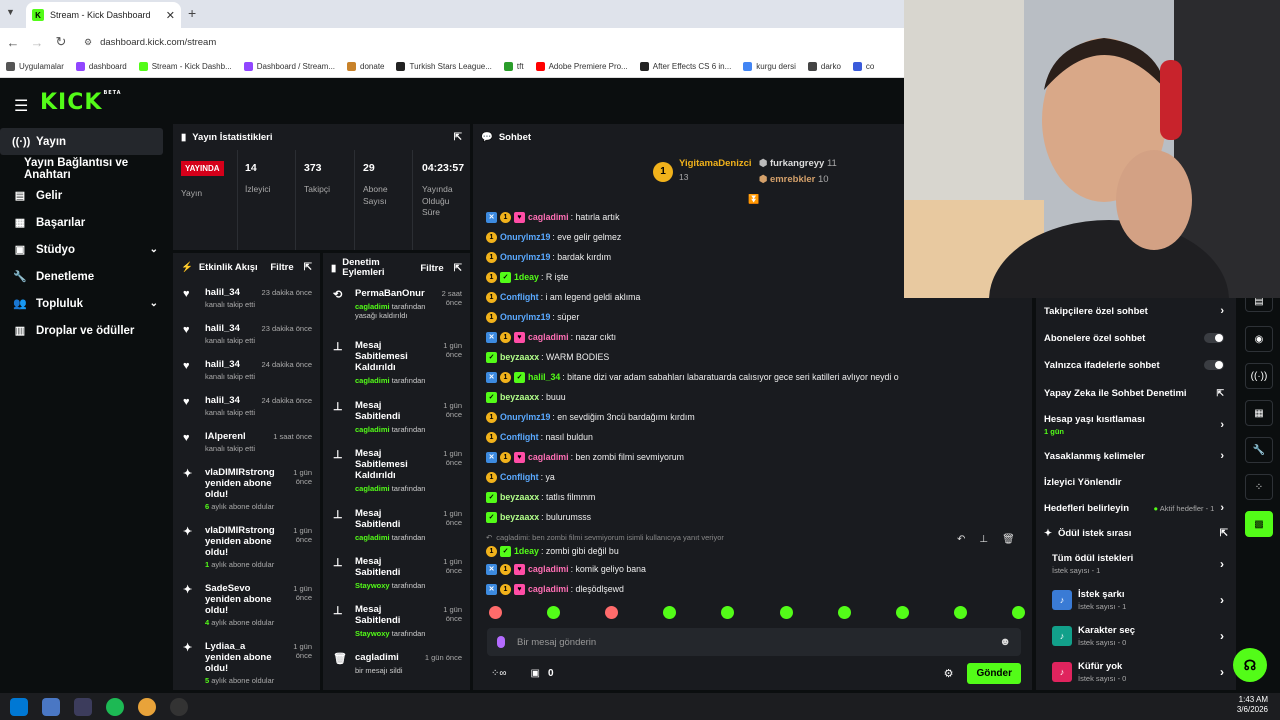 The height and width of the screenshot is (720, 1280). I want to click on system-clock: 1:43 AM 3/6/2026, so click(1252, 705).